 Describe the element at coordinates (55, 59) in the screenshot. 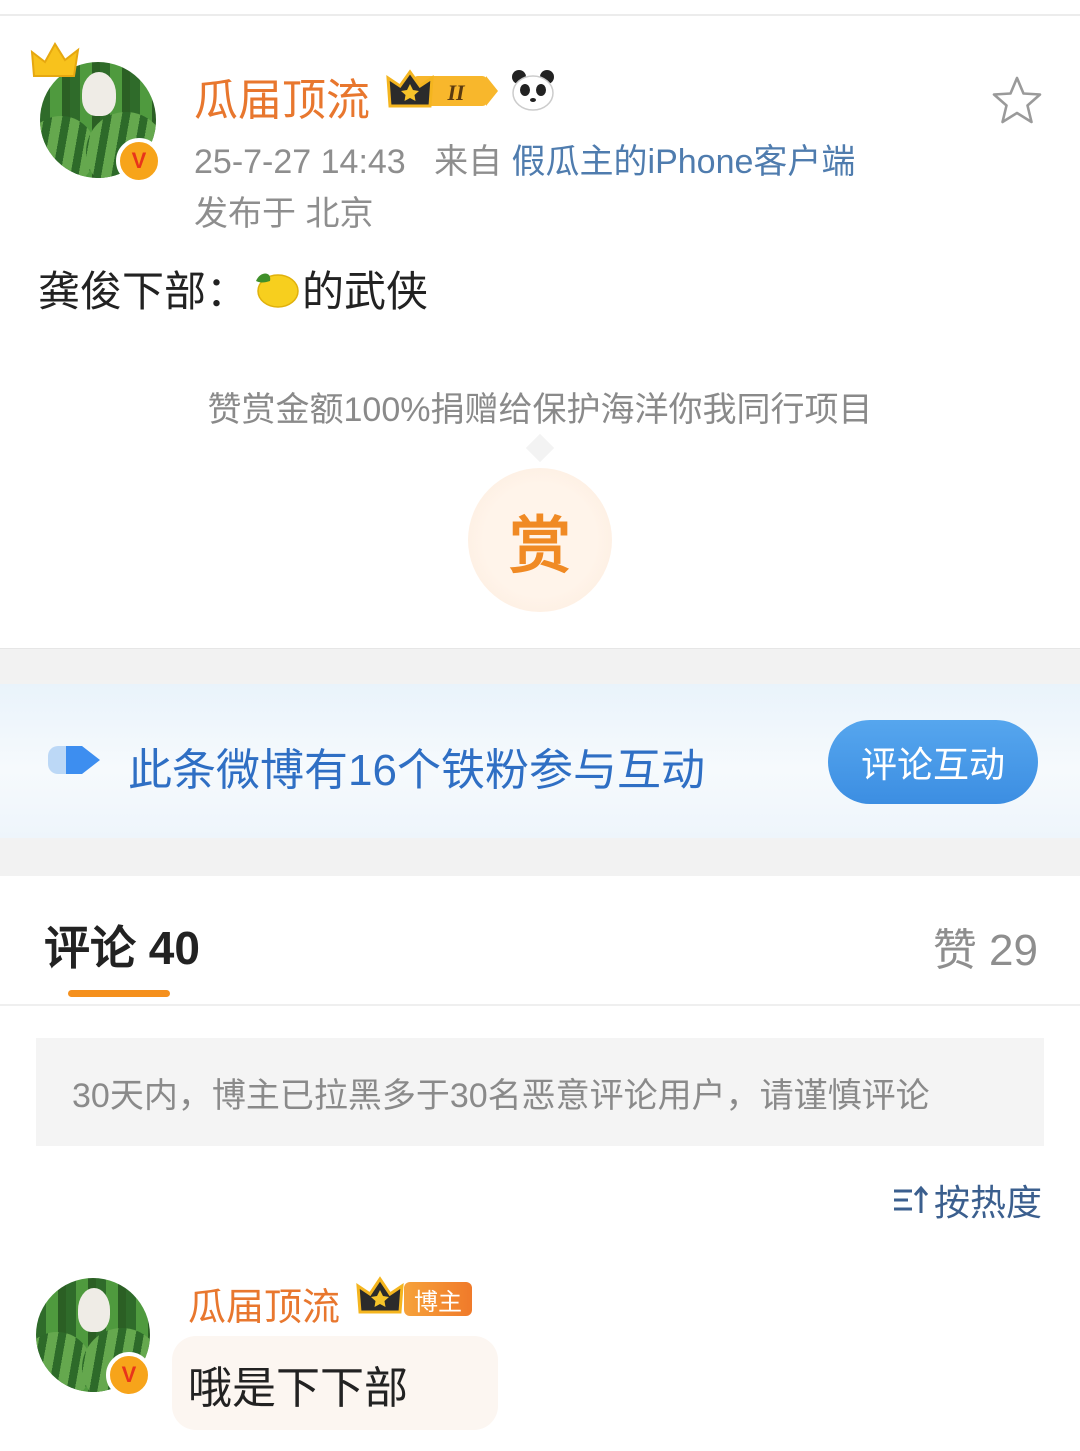

I see `crown-icon` at that location.